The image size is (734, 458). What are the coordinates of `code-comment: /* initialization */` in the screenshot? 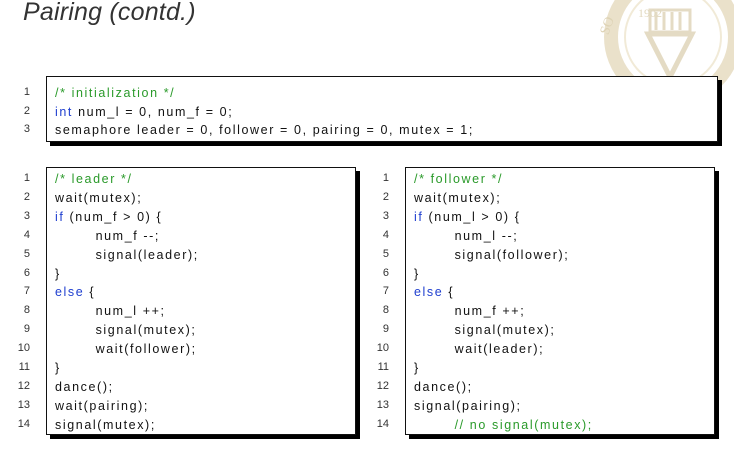 It's located at (115, 93).